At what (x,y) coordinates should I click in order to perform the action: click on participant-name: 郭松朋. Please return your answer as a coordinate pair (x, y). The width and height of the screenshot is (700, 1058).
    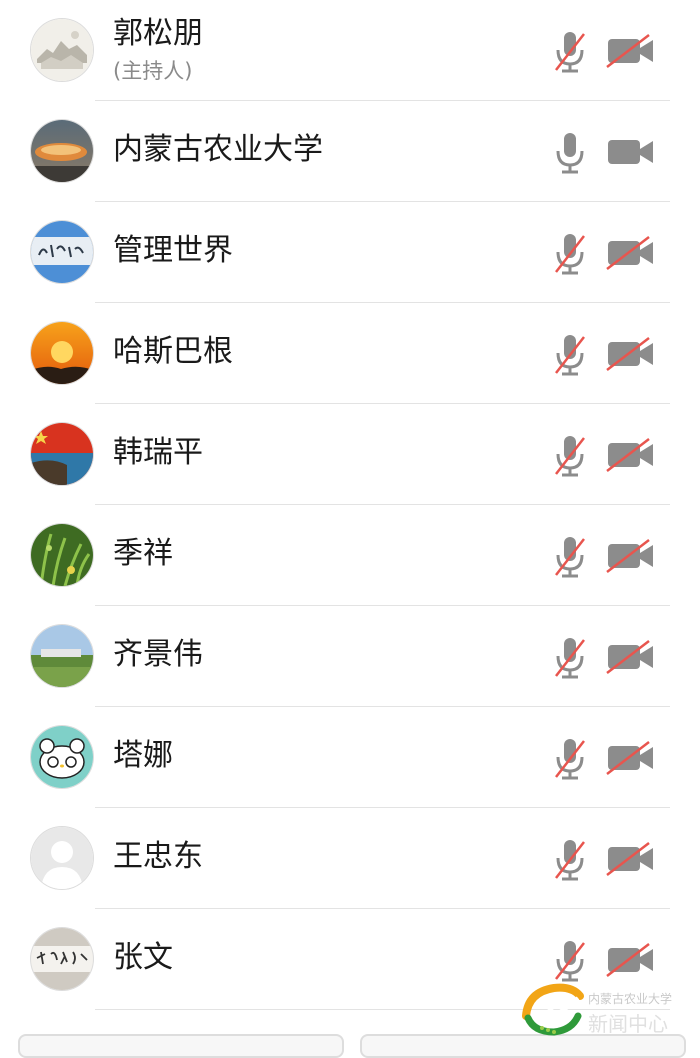
    Looking at the image, I should click on (158, 33).